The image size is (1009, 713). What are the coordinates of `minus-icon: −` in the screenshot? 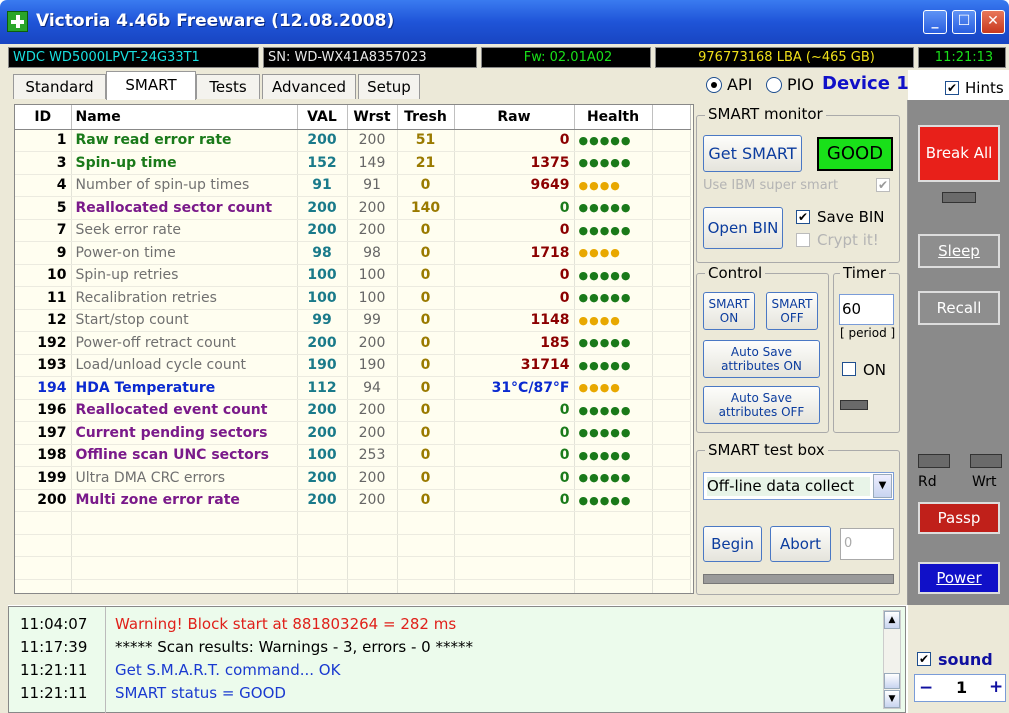 It's located at (926, 688).